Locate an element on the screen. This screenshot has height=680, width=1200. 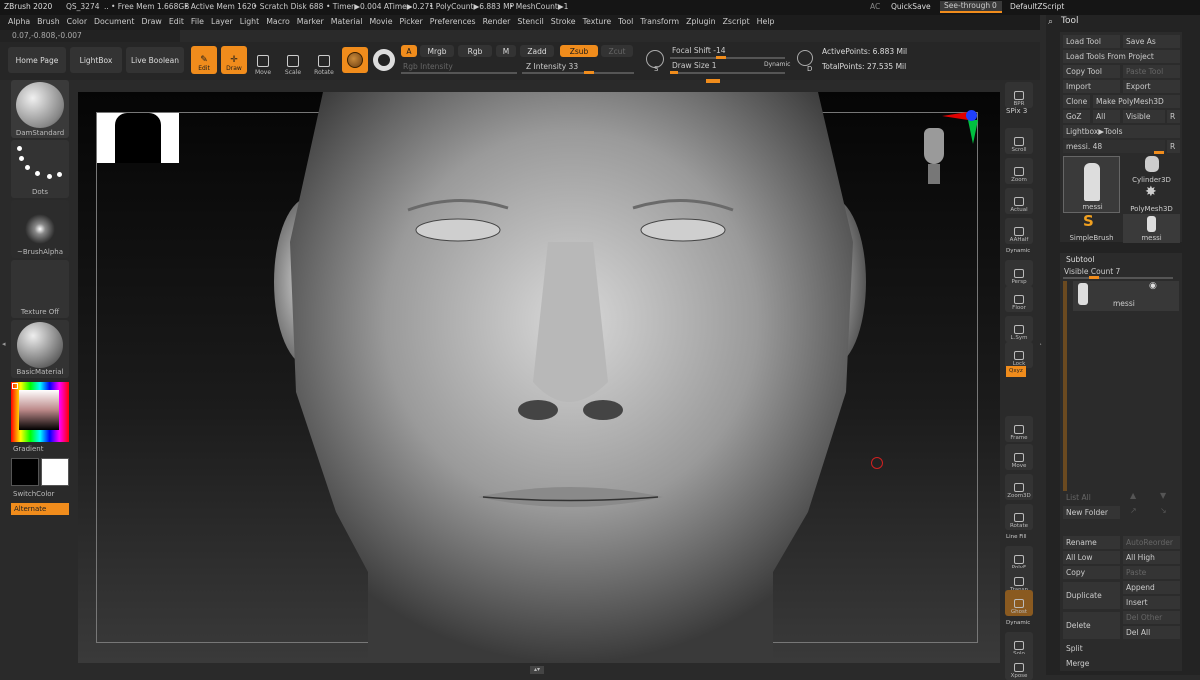
del-all-button: Del All is located at coordinates (1151, 632).